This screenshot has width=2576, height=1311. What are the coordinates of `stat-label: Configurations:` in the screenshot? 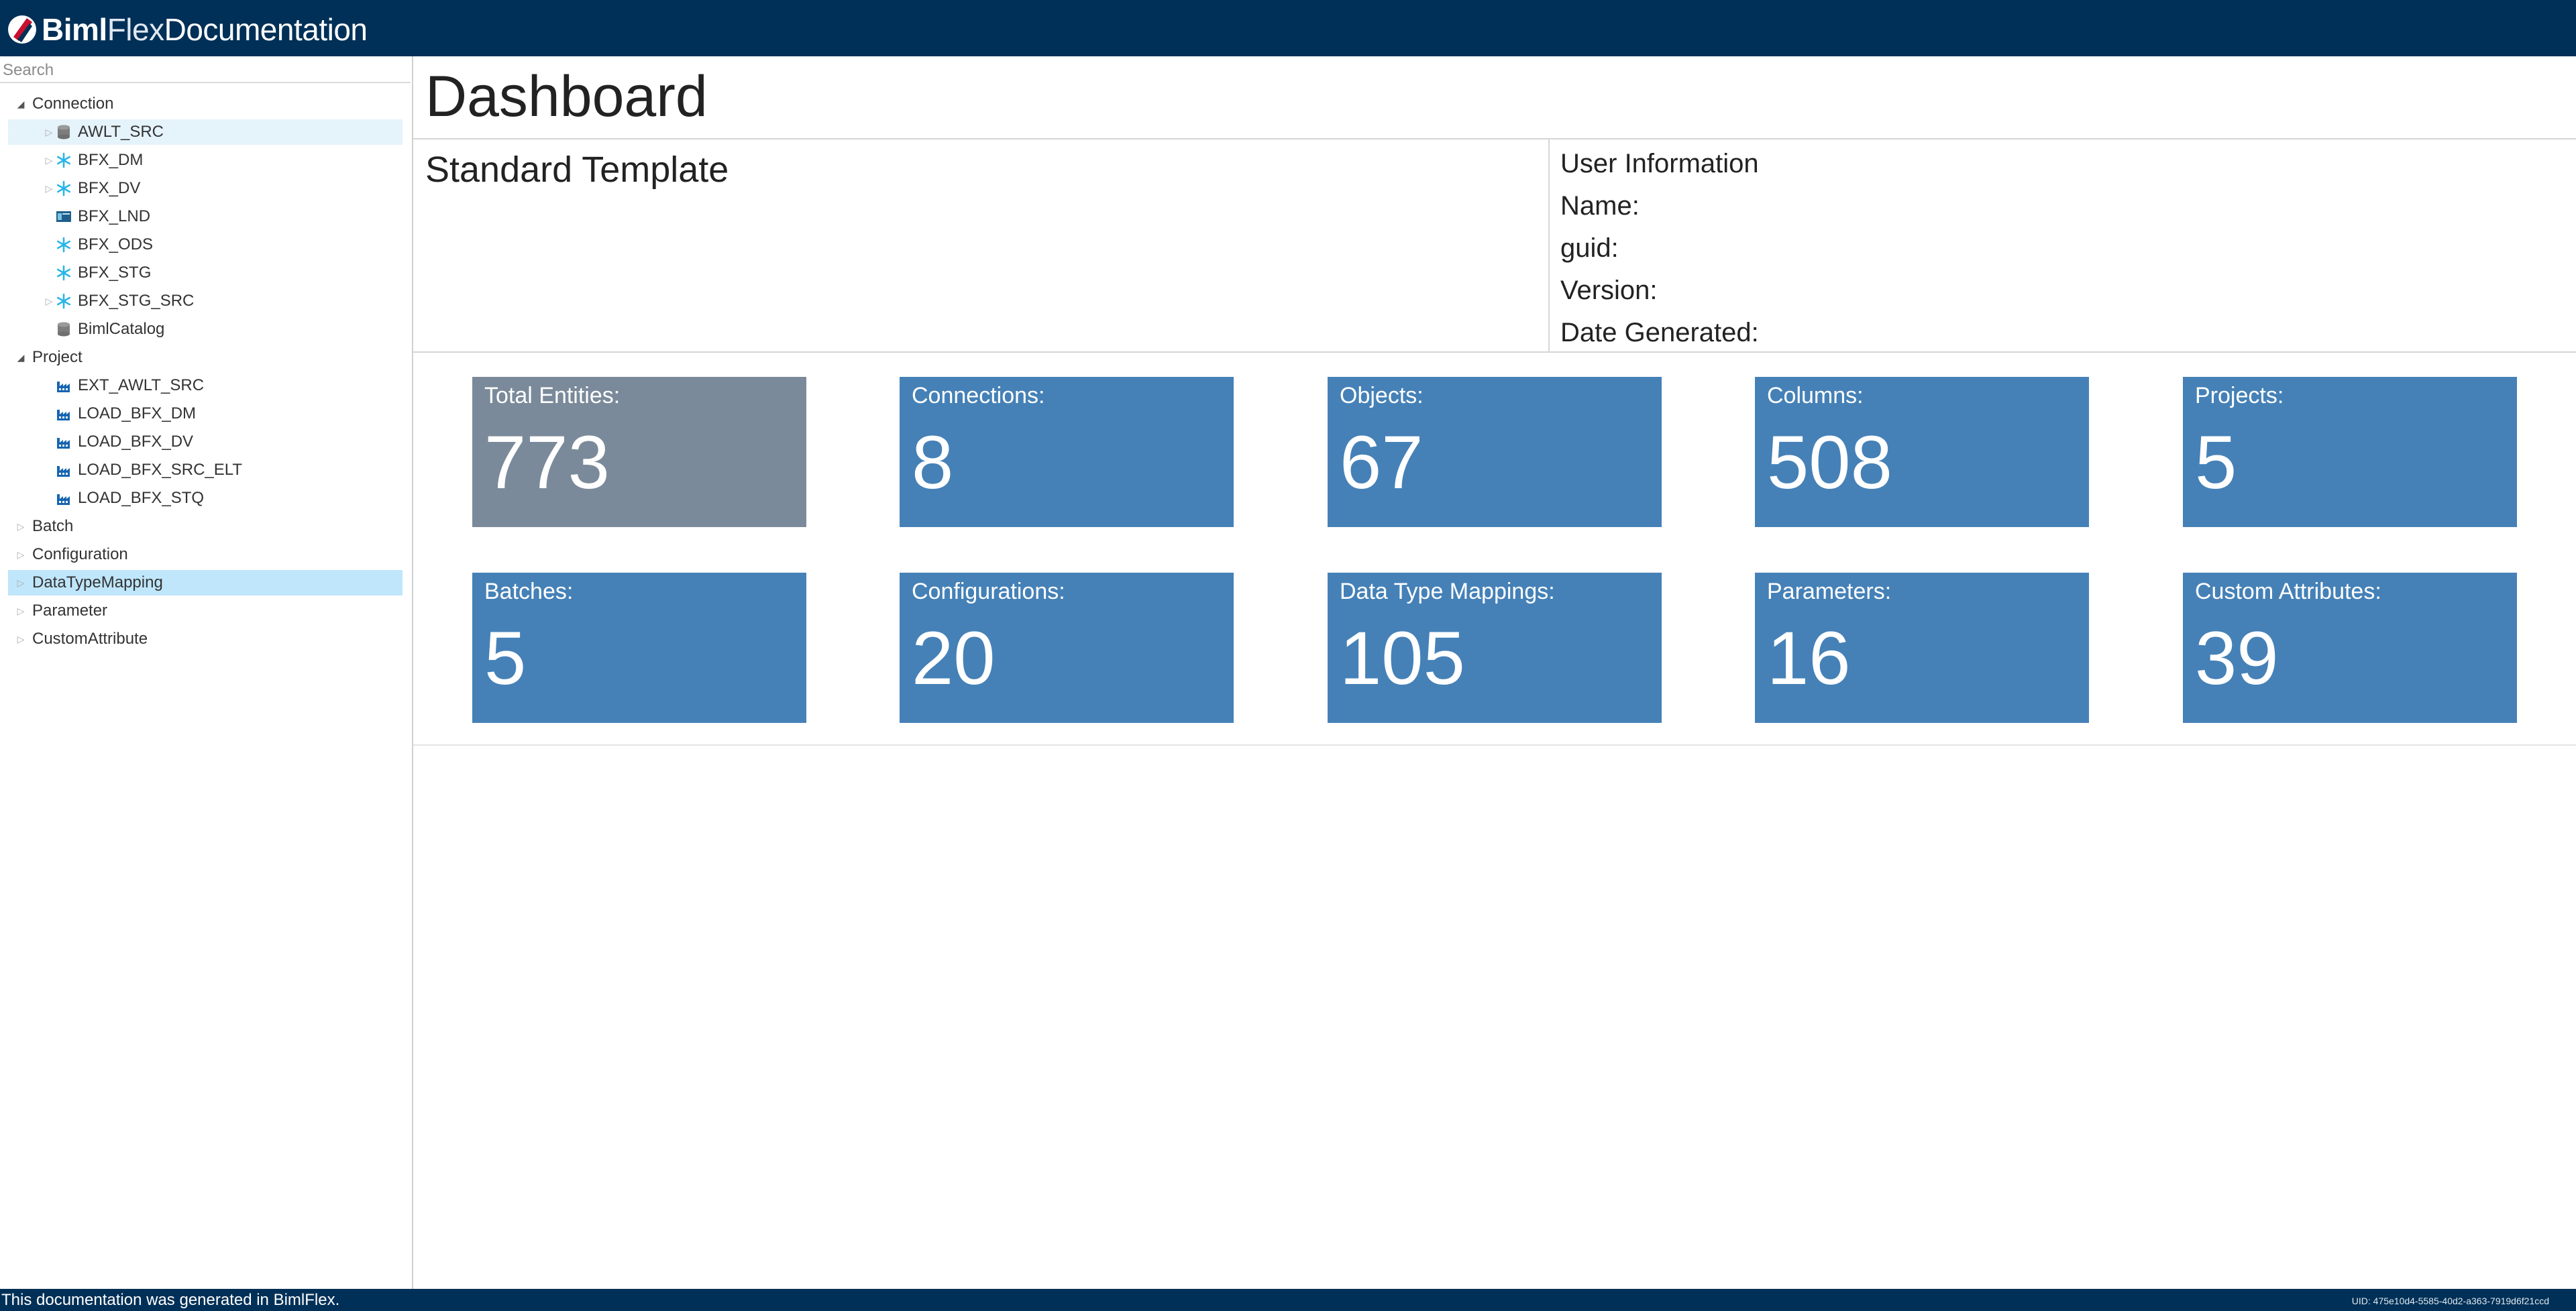 It's located at (988, 591).